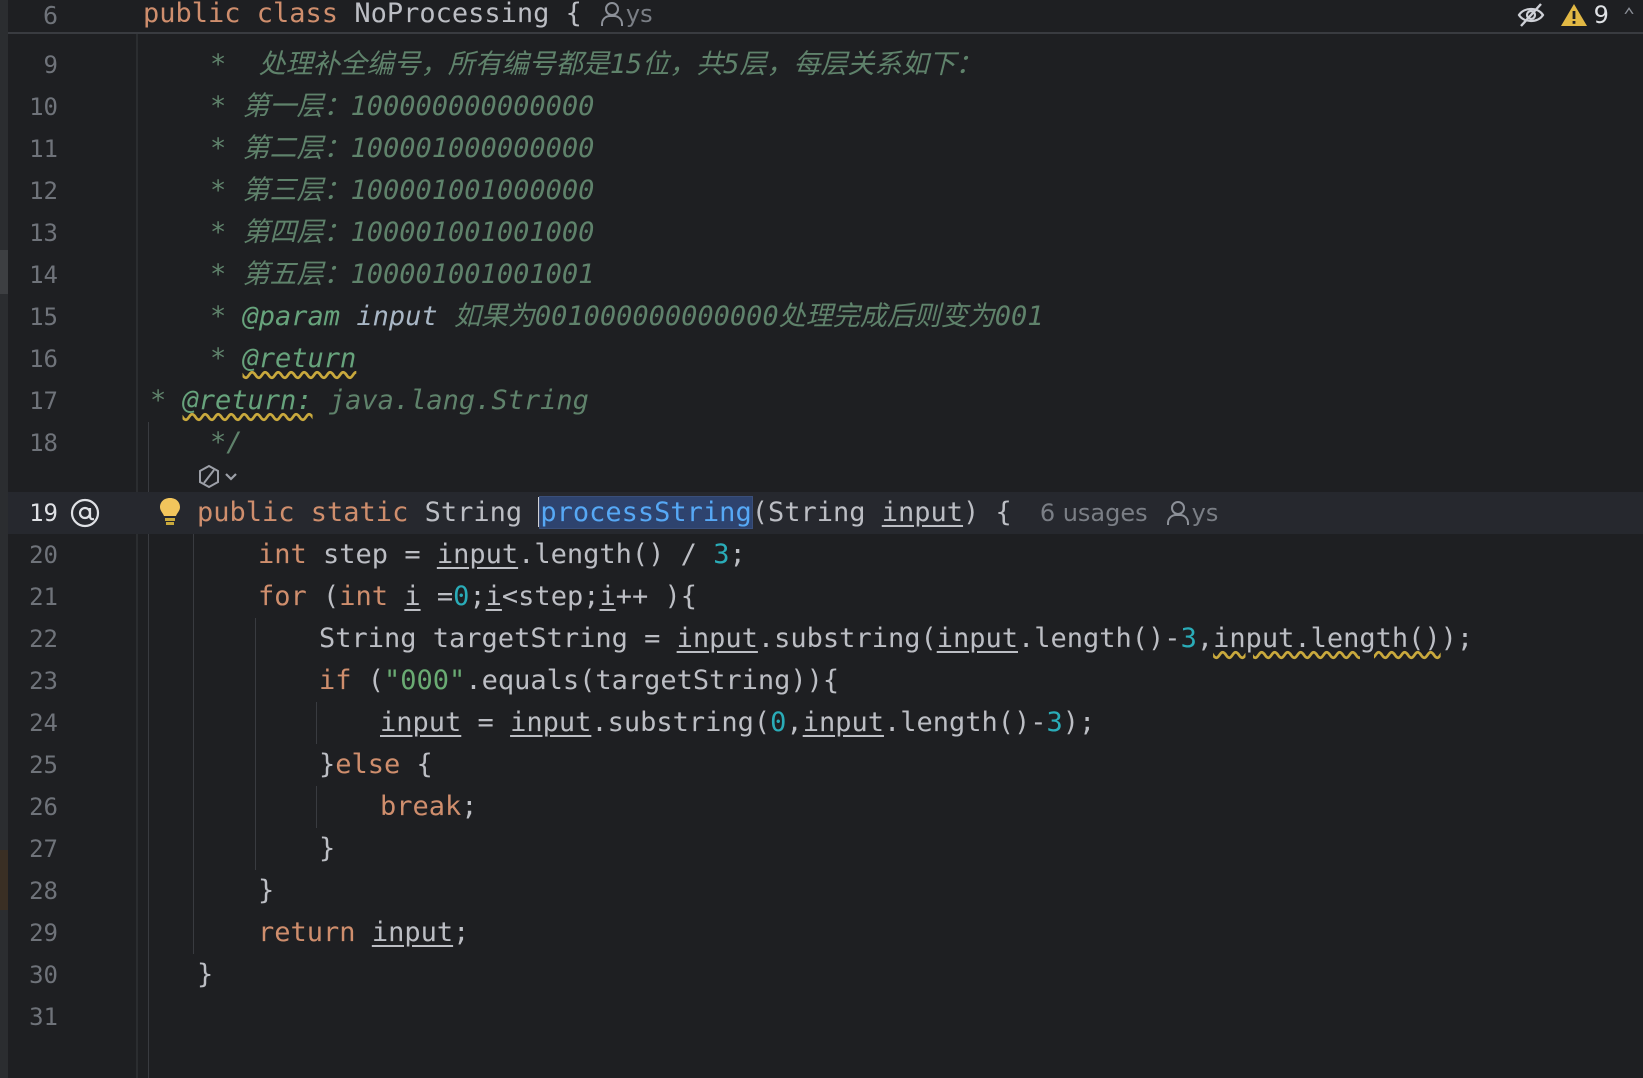  I want to click on line-number: 12, so click(43, 191).